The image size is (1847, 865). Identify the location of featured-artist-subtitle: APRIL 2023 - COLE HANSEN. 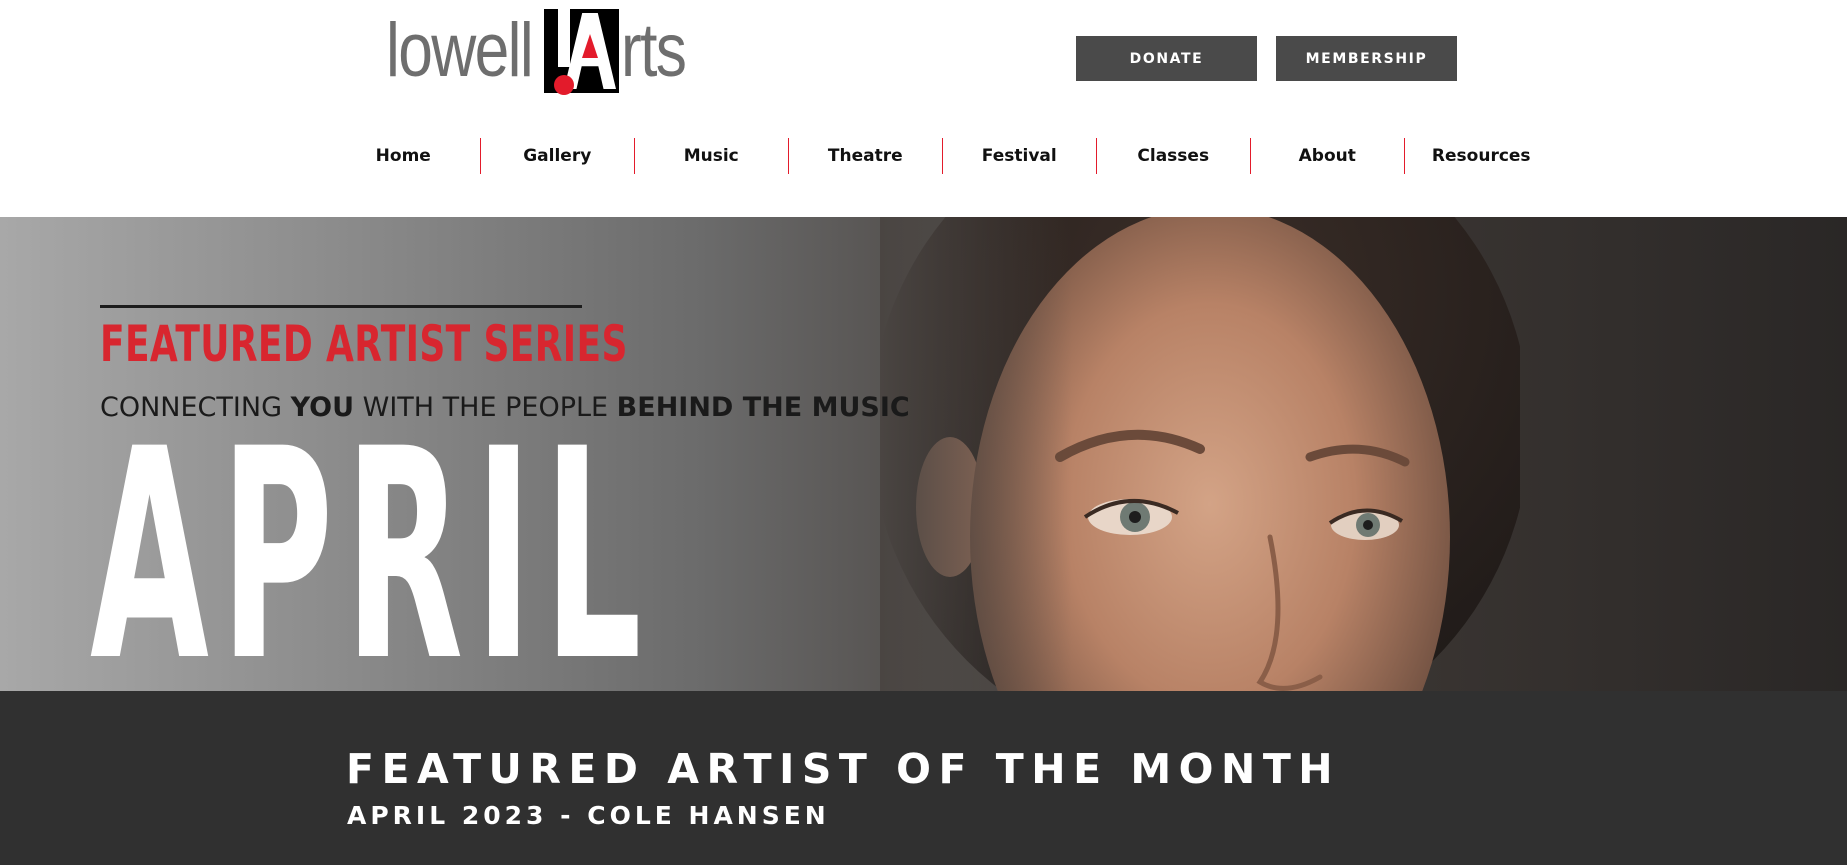
(588, 815).